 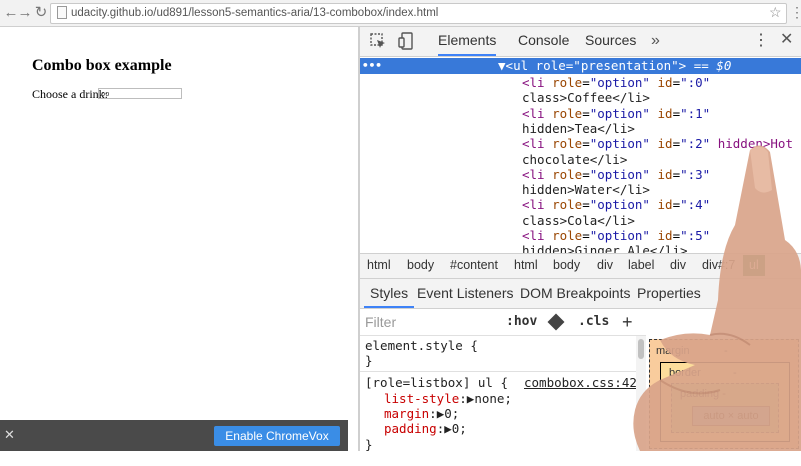 I want to click on inspect-element-icon, so click(x=378, y=41).